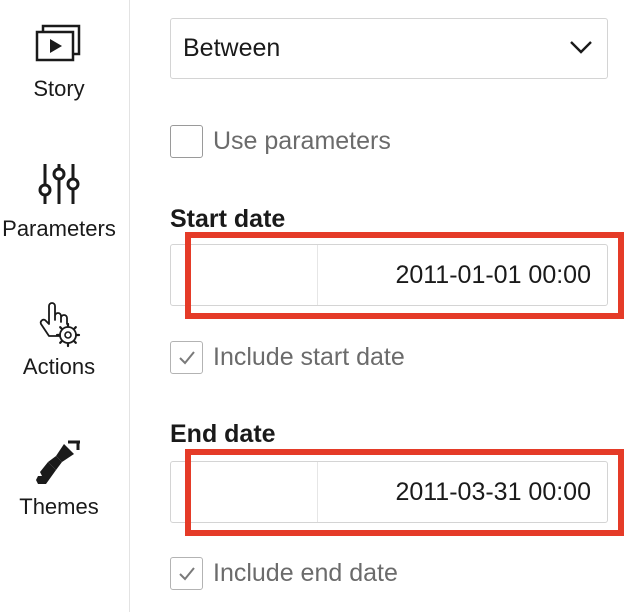 Image resolution: width=630 pixels, height=612 pixels. Describe the element at coordinates (59, 366) in the screenshot. I see `rail-label-actions: Actions` at that location.